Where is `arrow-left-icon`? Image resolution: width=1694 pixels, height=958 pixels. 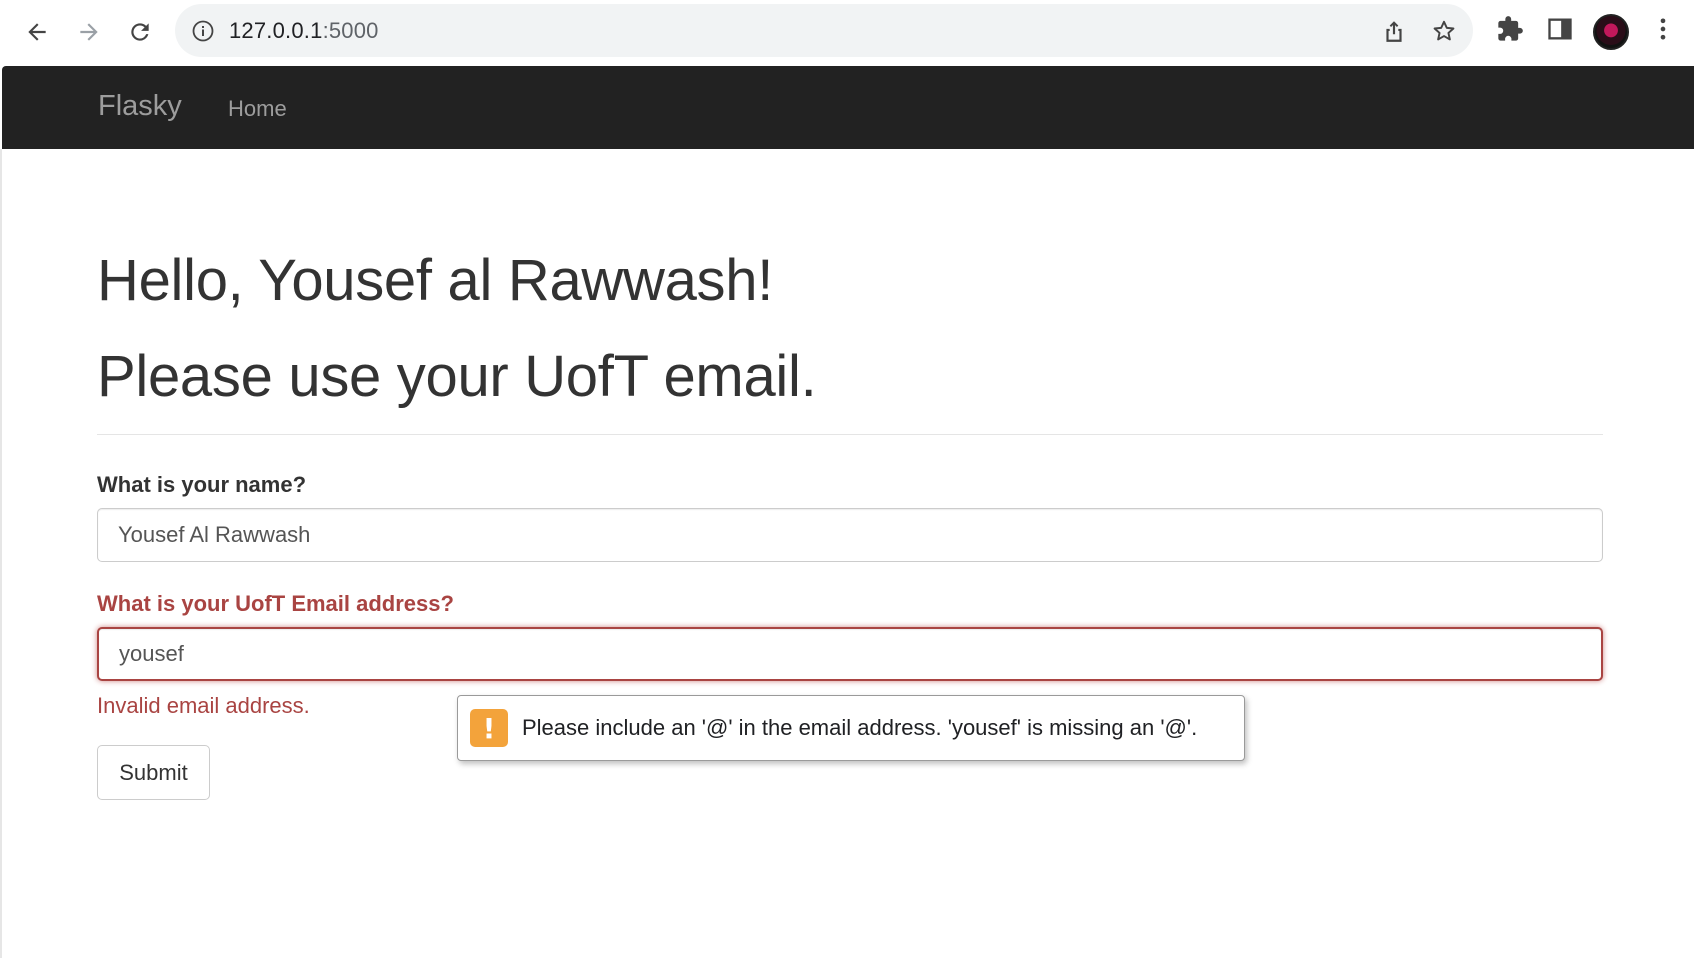
arrow-left-icon is located at coordinates (37, 32).